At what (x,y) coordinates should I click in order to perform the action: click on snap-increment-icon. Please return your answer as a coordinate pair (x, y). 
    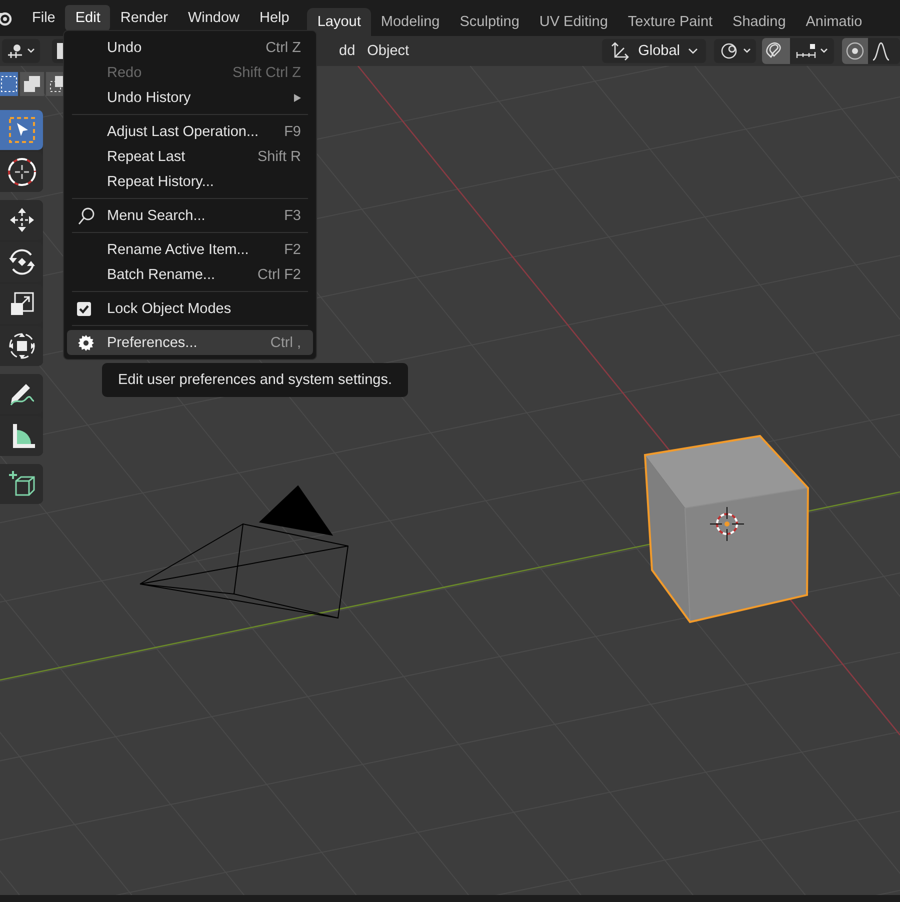
    Looking at the image, I should click on (805, 51).